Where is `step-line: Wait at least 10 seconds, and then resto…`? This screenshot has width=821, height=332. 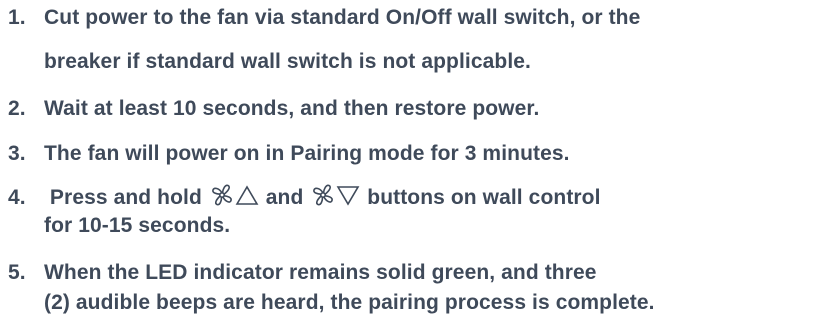 step-line: Wait at least 10 seconds, and then resto… is located at coordinates (292, 108).